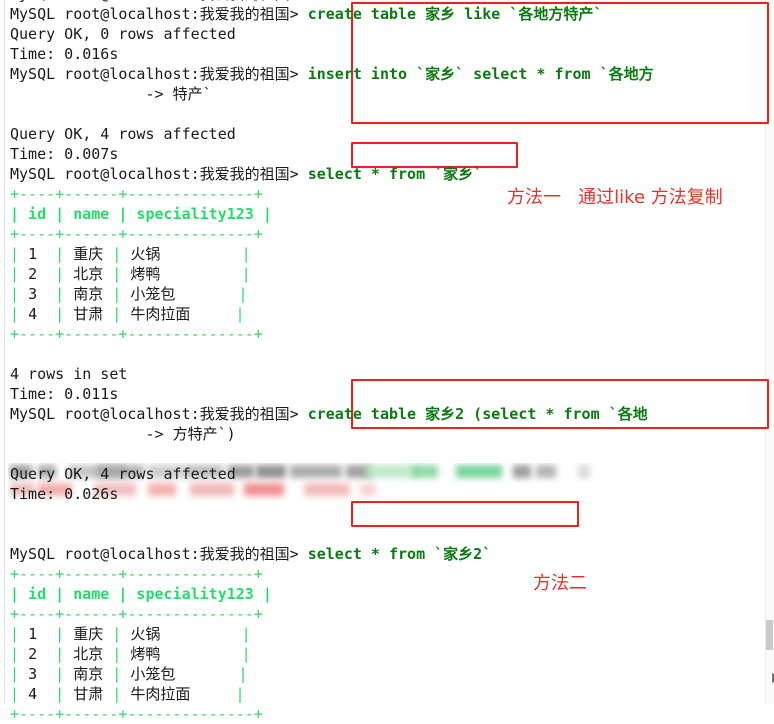 This screenshot has height=724, width=774. What do you see at coordinates (392, 94) in the screenshot?
I see `terminal-continuation-line: -> 特产`` at bounding box center [392, 94].